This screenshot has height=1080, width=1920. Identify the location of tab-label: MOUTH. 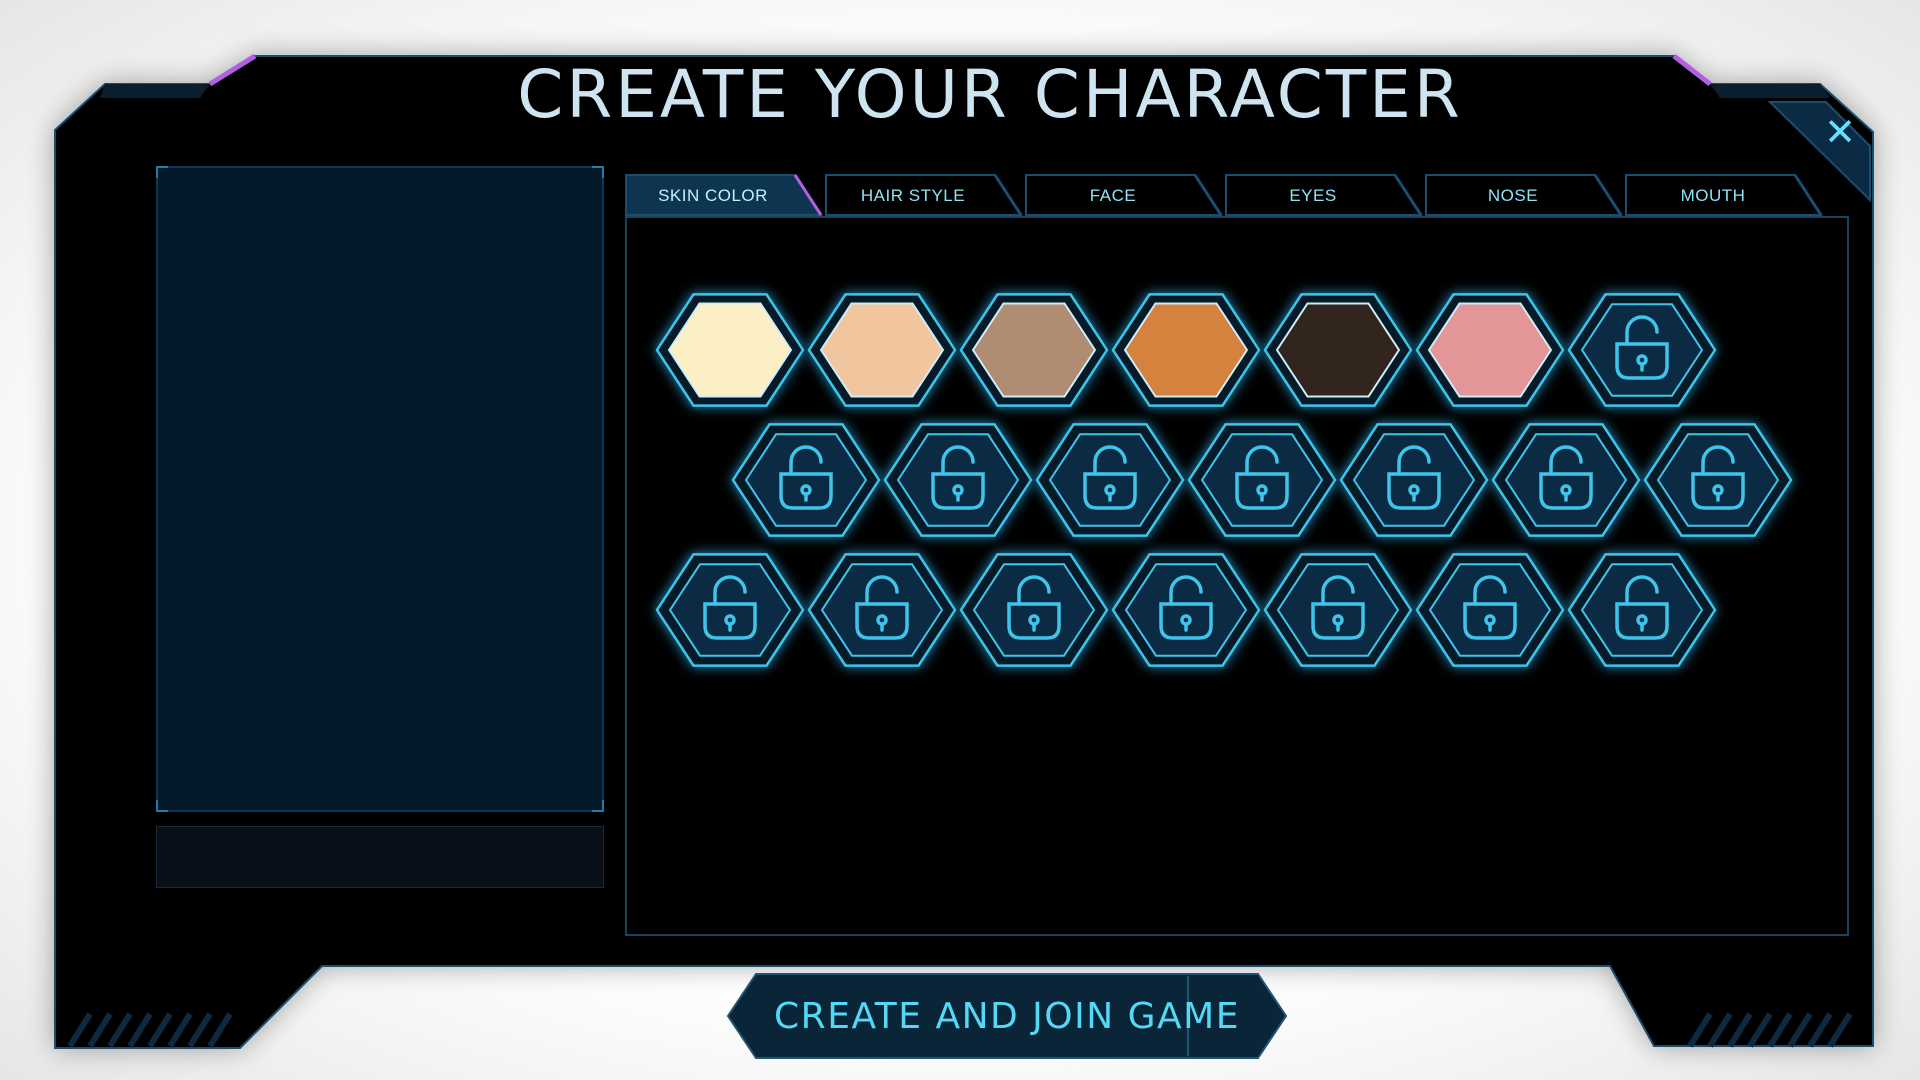
(1713, 195).